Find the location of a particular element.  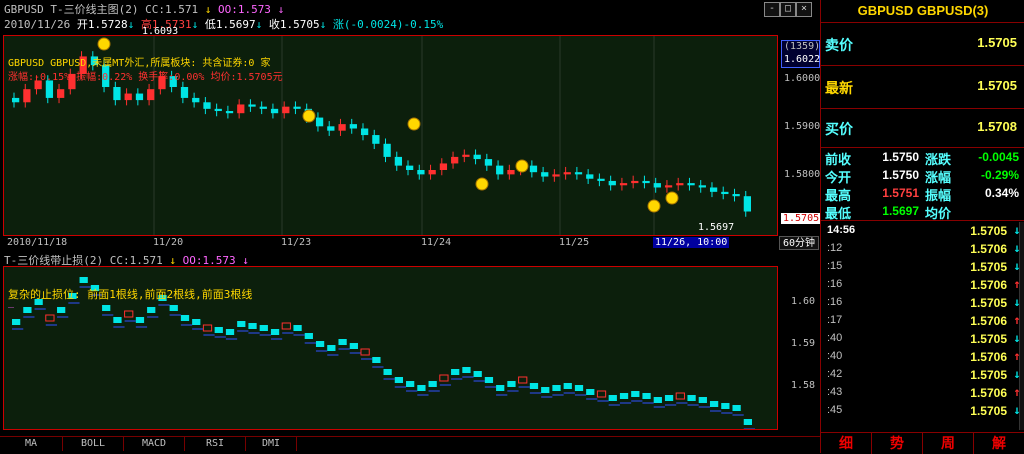

axis-tick-label: 1.59 is located at coordinates (803, 343).